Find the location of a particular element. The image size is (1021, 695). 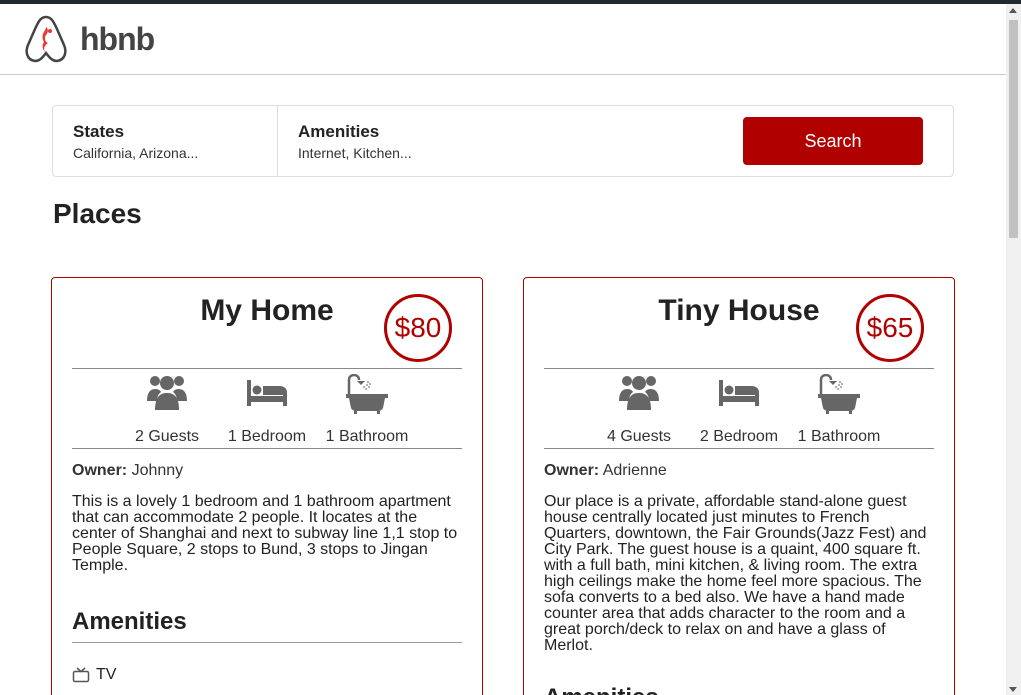

guests-info: 2 Guests is located at coordinates (167, 410).